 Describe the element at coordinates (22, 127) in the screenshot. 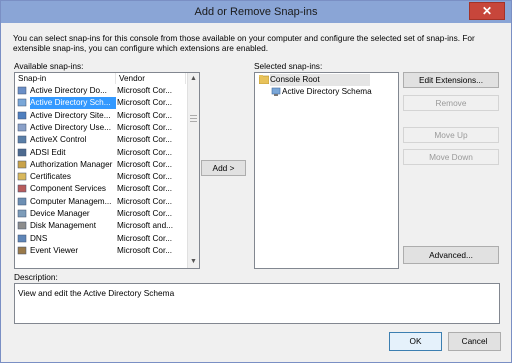

I see `ad-users-icon` at that location.